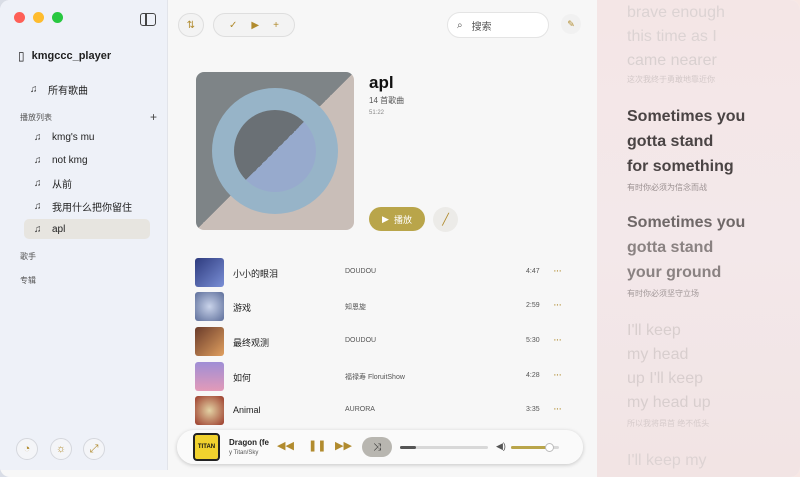  I want to click on edit-playlist-button: ╱, so click(445, 219).